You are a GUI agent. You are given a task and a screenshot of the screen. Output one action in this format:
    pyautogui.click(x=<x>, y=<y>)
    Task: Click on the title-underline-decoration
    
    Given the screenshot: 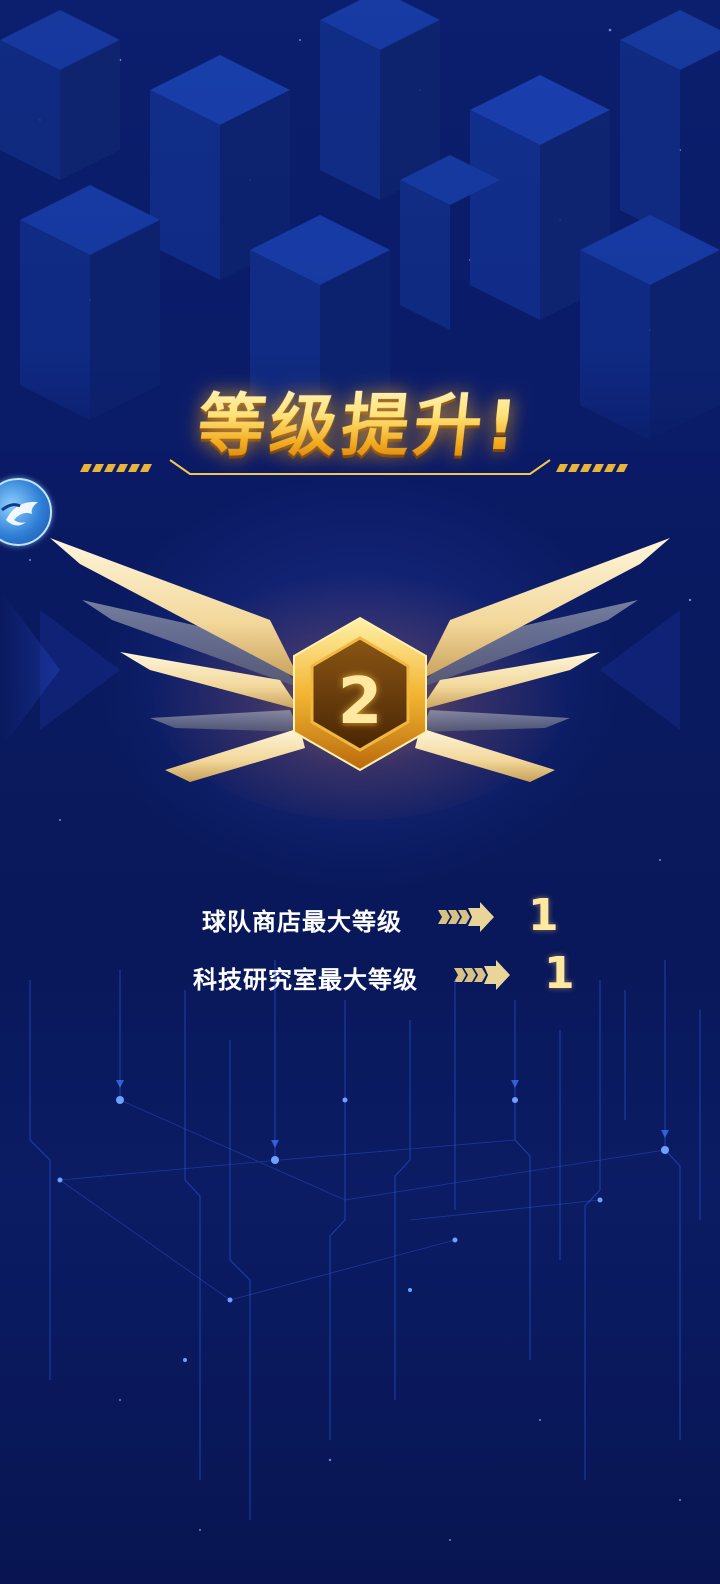 What is the action you would take?
    pyautogui.click(x=360, y=466)
    